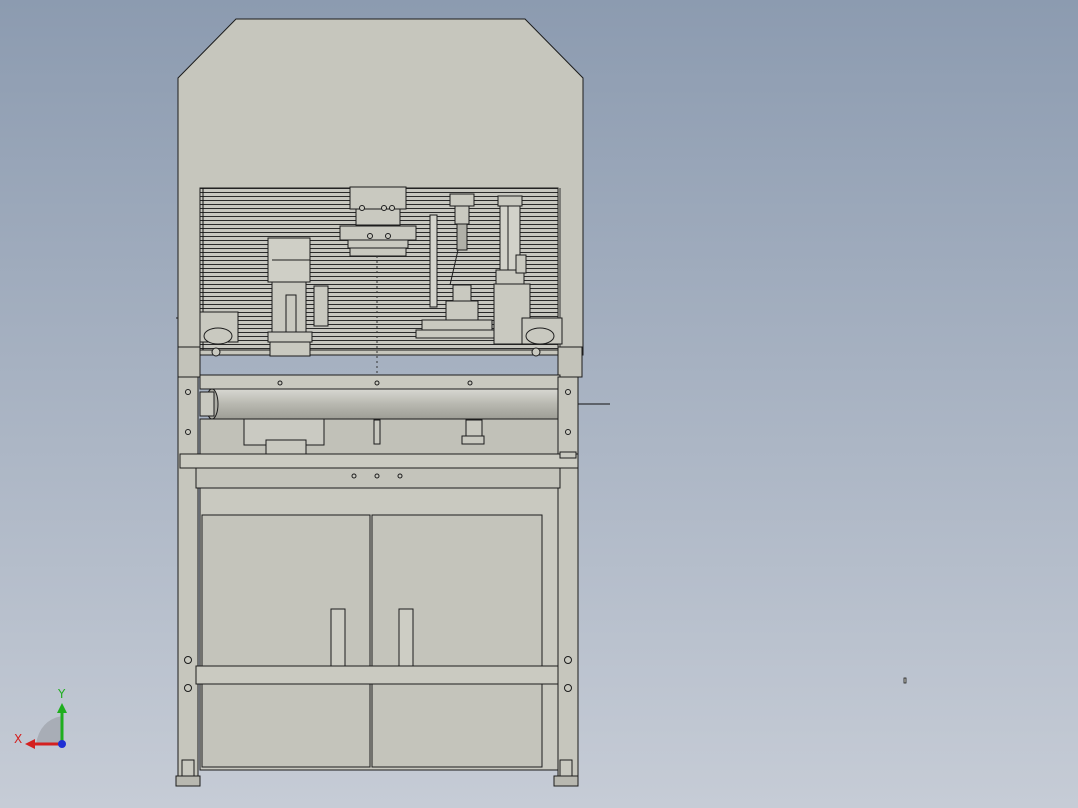 The width and height of the screenshot is (1078, 808). Describe the element at coordinates (18, 739) in the screenshot. I see `triad-x-label: X` at that location.